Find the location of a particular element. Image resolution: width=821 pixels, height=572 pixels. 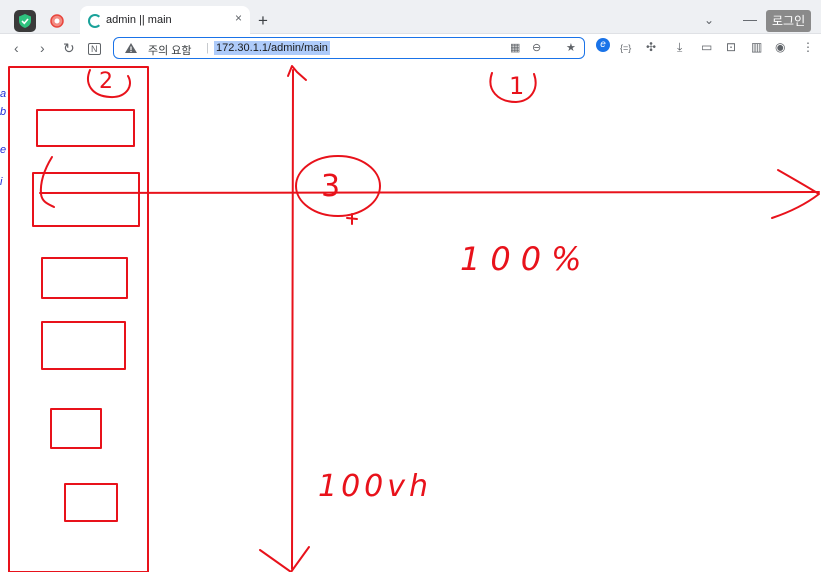

download-icon: ⤓ is located at coordinates (679, 47).